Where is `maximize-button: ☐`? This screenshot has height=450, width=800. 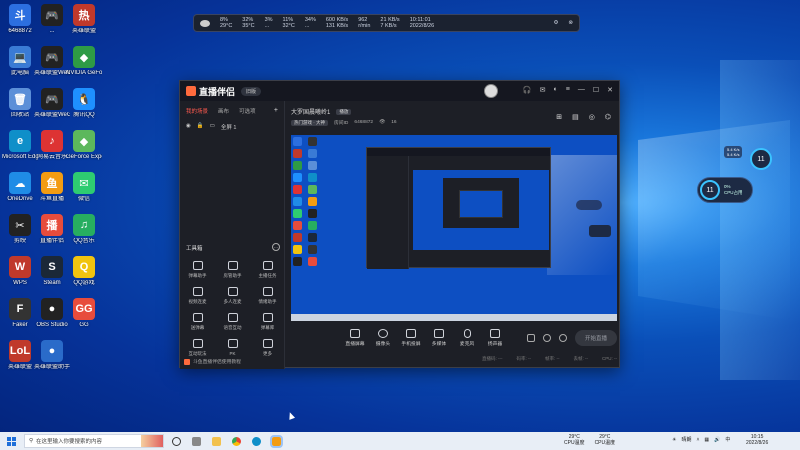
maximize-button: ☐ is located at coordinates (596, 90).